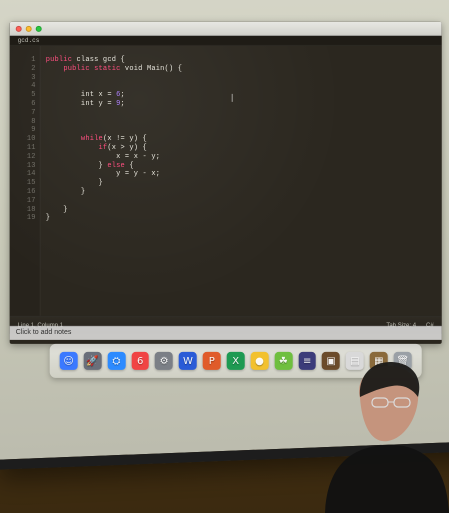 The width and height of the screenshot is (449, 513). What do you see at coordinates (106, 121) in the screenshot?
I see `code-line: 8` at bounding box center [106, 121].